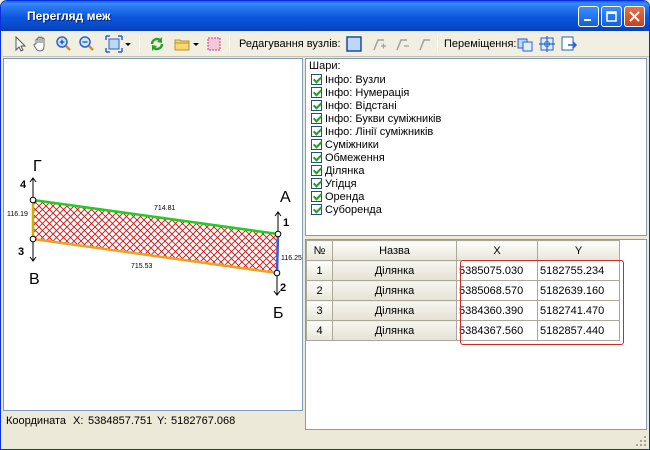  I want to click on layer-item: Суборенда, so click(346, 210).